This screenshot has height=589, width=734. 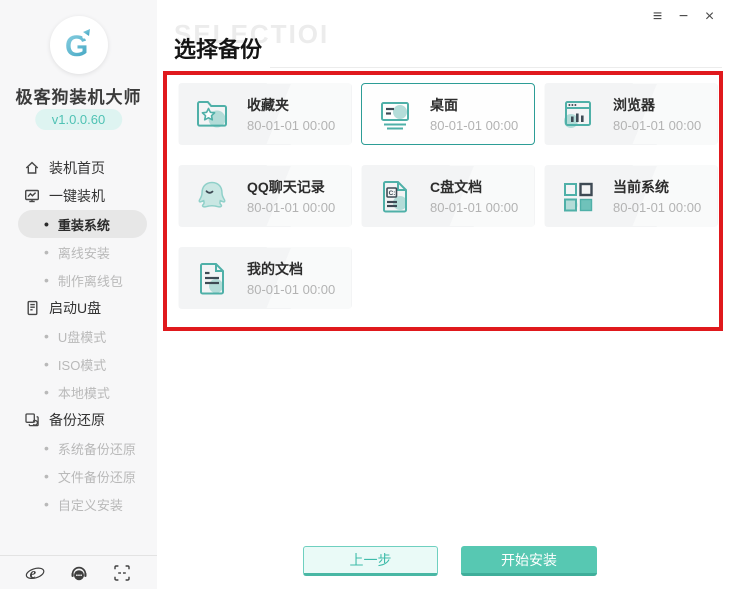 What do you see at coordinates (456, 187) in the screenshot?
I see `backup-card-title: C盘文档` at bounding box center [456, 187].